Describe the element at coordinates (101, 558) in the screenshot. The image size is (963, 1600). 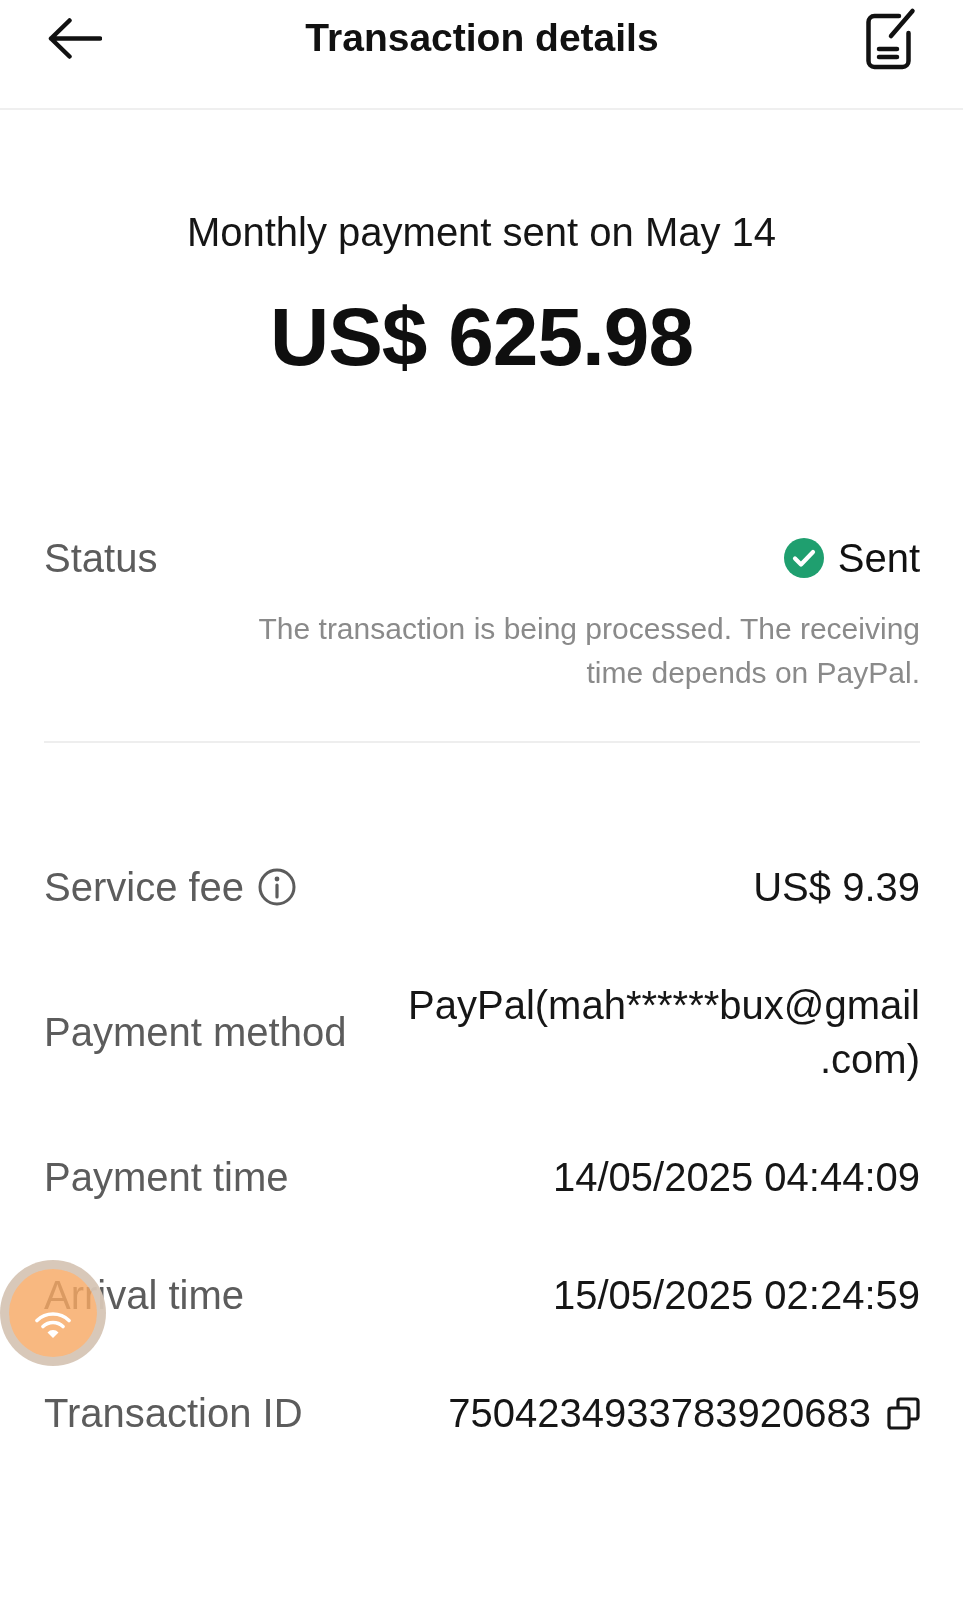
I see `status-label: Status` at that location.